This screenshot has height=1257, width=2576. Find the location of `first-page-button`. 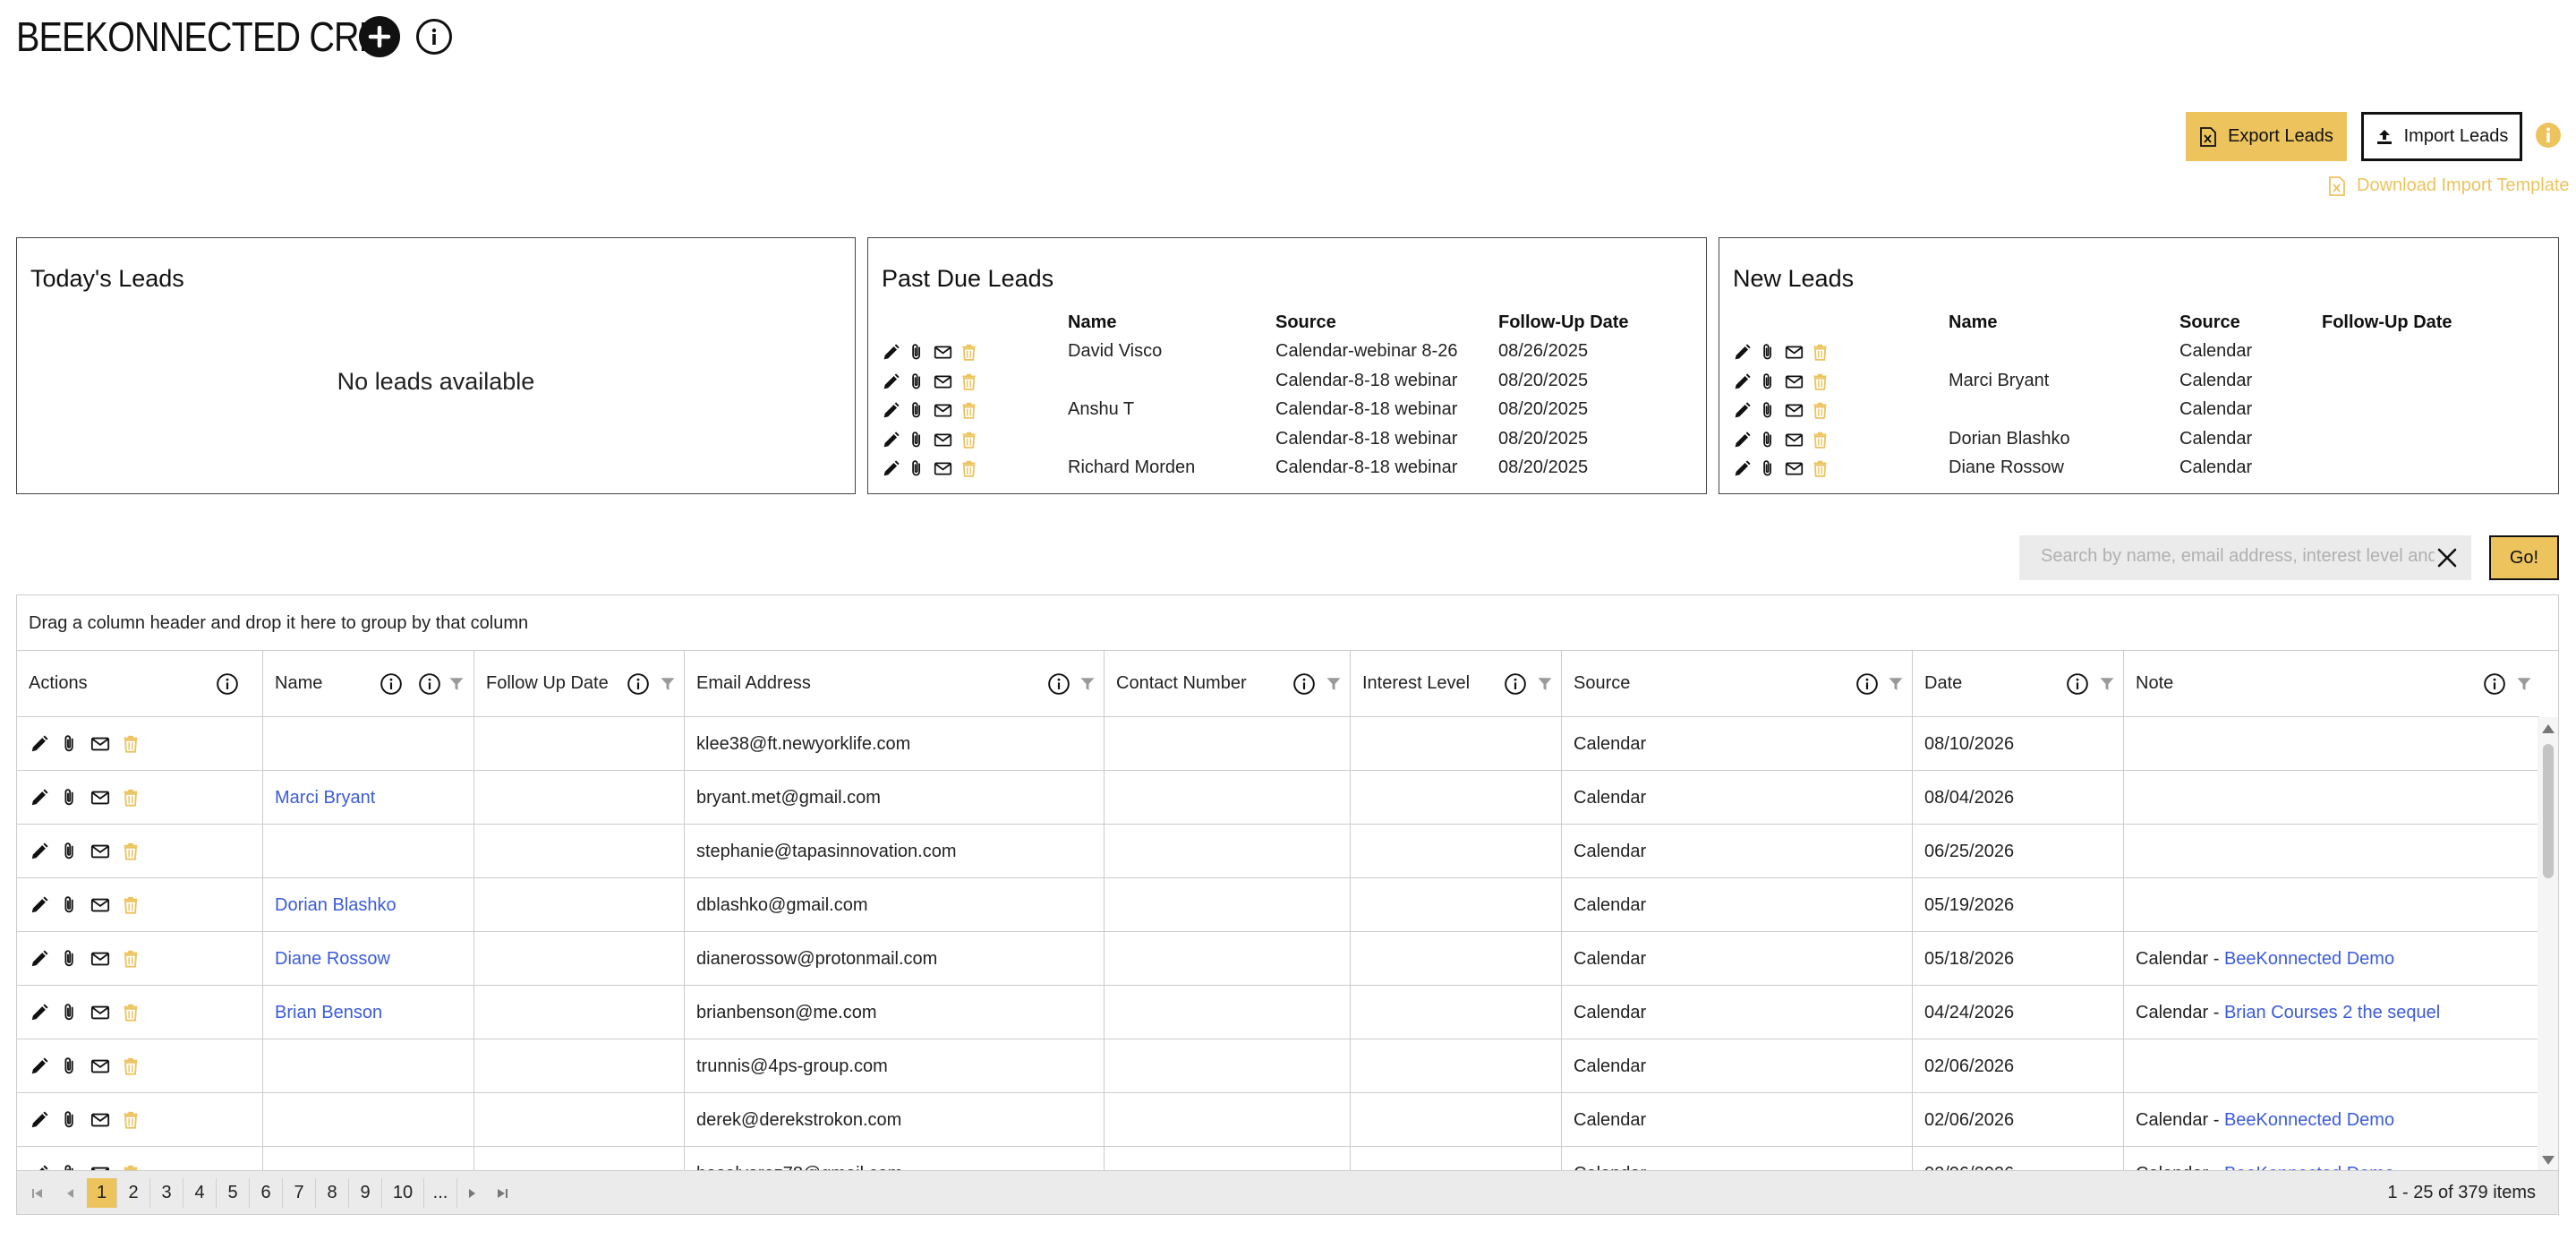

first-page-button is located at coordinates (37, 1193).